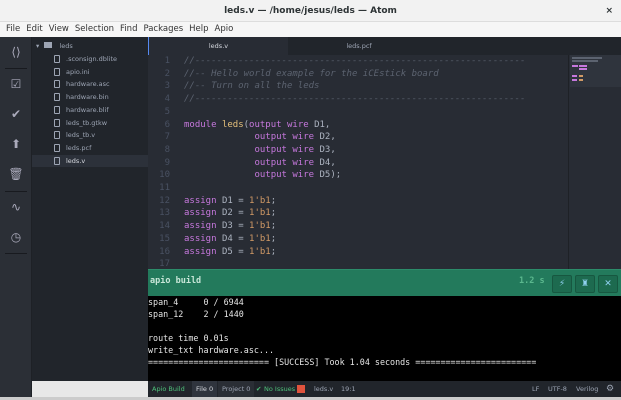  I want to click on tab-leds-v: leds.v, so click(218, 46).